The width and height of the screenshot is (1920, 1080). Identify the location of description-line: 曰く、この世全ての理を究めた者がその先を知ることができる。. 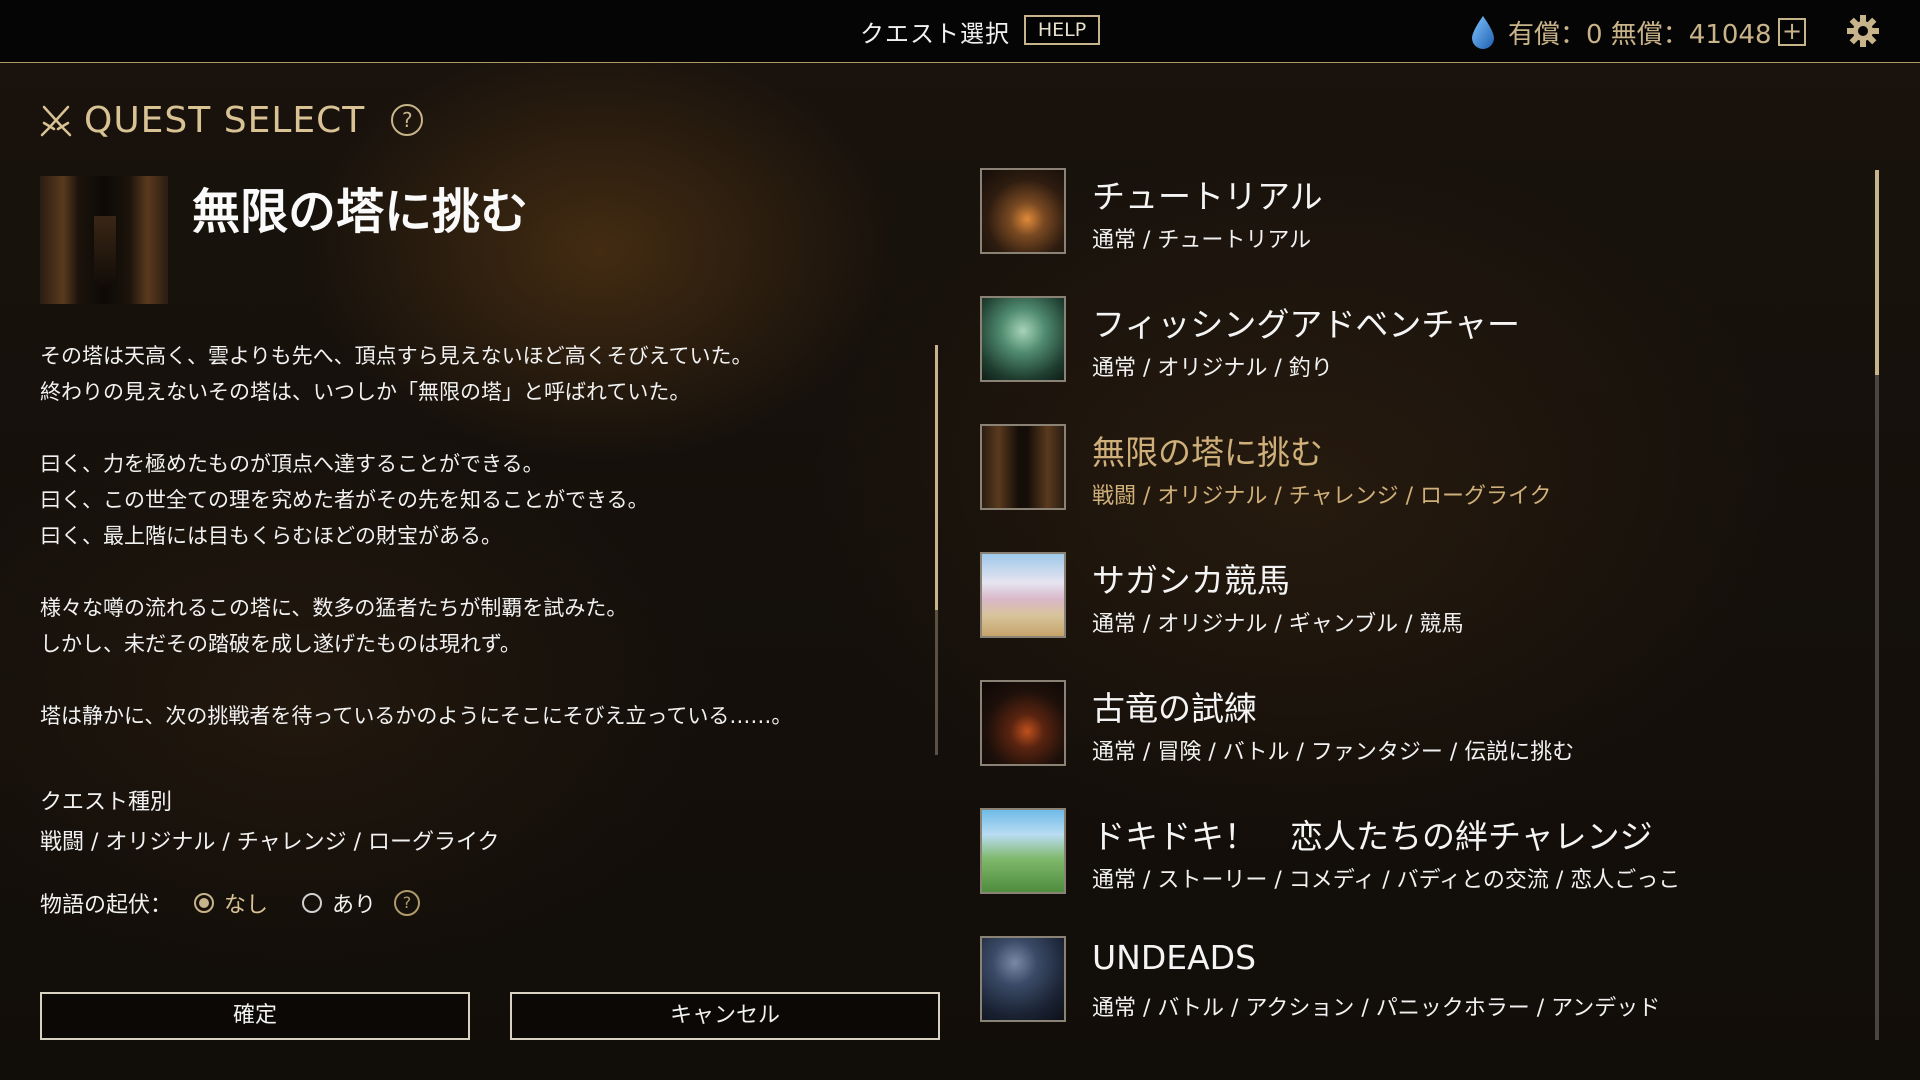
(344, 500).